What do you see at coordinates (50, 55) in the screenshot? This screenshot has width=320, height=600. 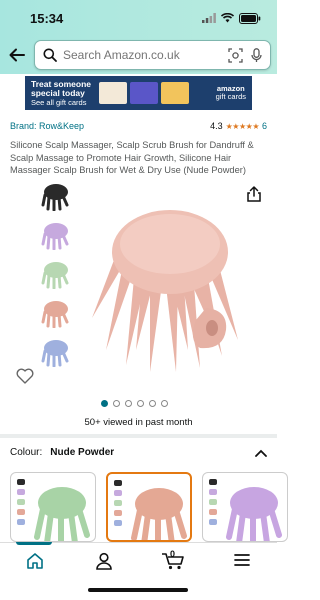 I see `search-icon` at bounding box center [50, 55].